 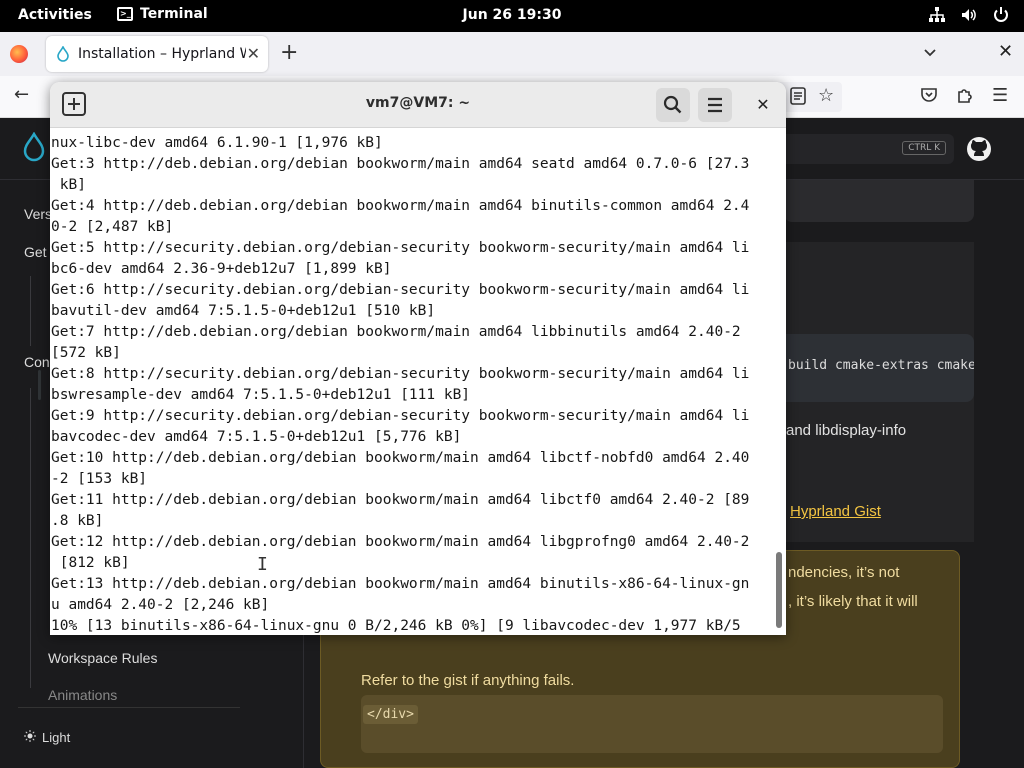 I want to click on browser-tab-strip: Installation – Hyprland W ✕ + ✕, so click(x=512, y=54).